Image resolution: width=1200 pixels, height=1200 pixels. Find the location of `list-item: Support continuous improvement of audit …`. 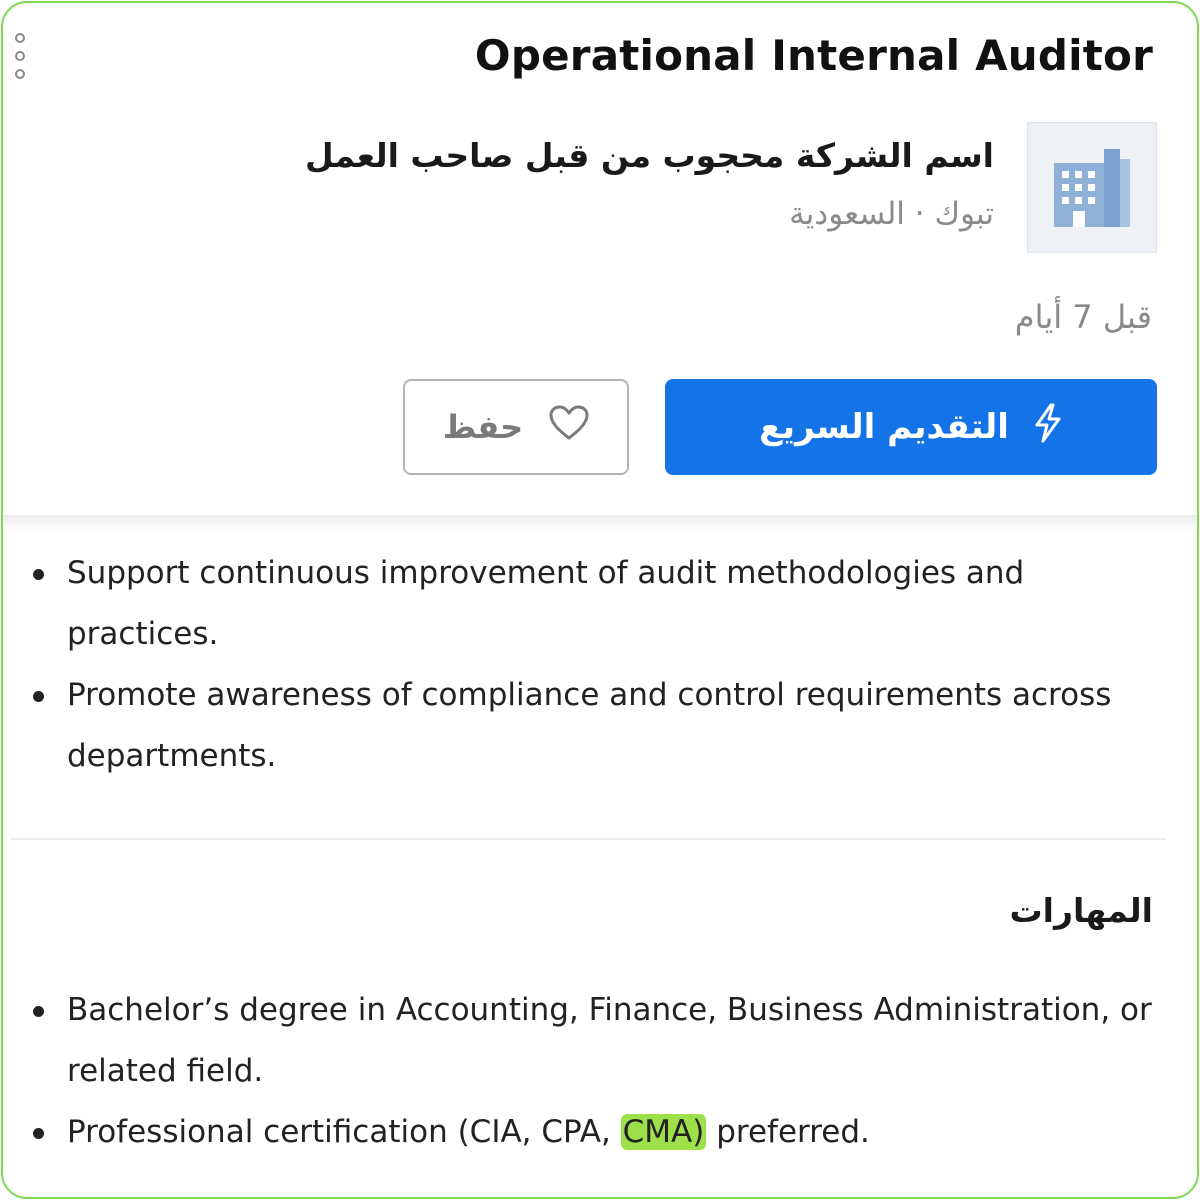

list-item: Support continuous improvement of audit … is located at coordinates (592, 604).